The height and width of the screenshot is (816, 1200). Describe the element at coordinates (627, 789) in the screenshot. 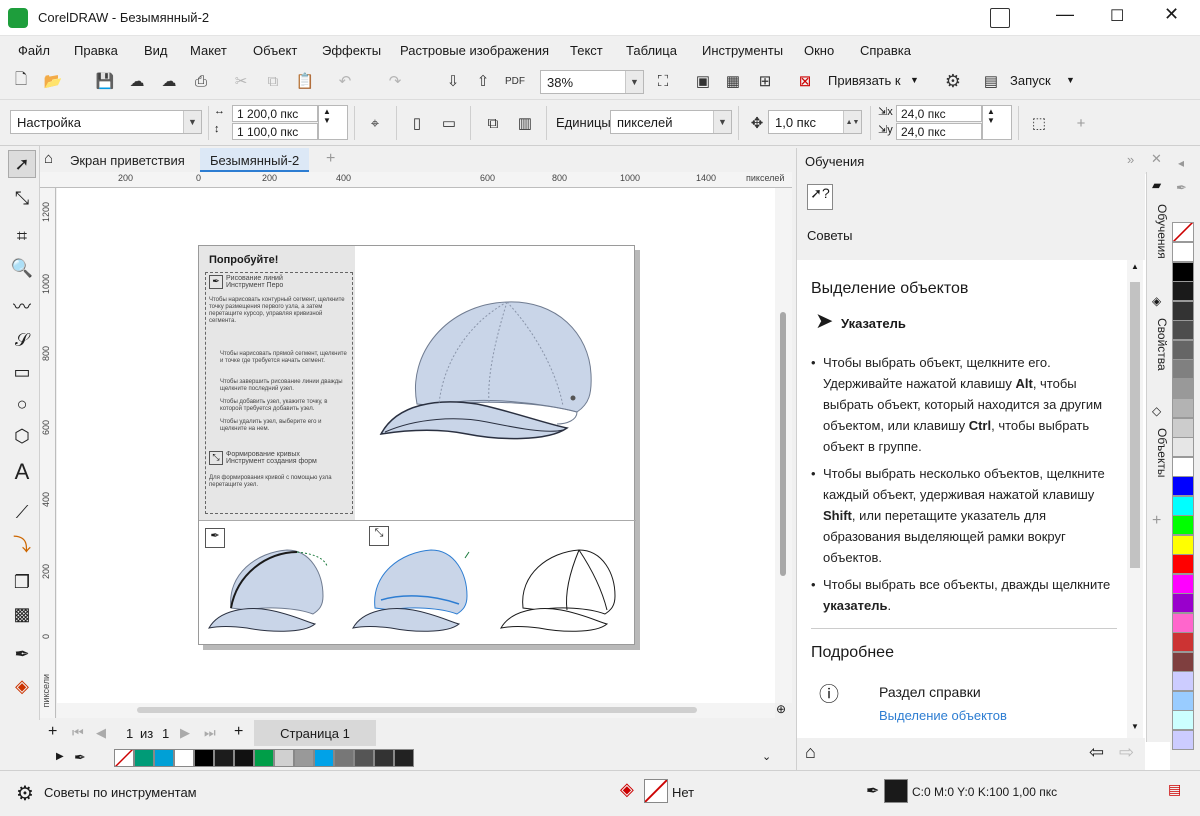

I see `fill-icon: ◈` at that location.